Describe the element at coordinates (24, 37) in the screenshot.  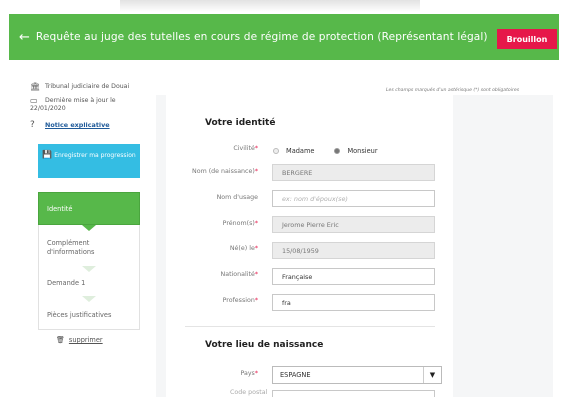
I see `arrow-left-icon: ←` at that location.